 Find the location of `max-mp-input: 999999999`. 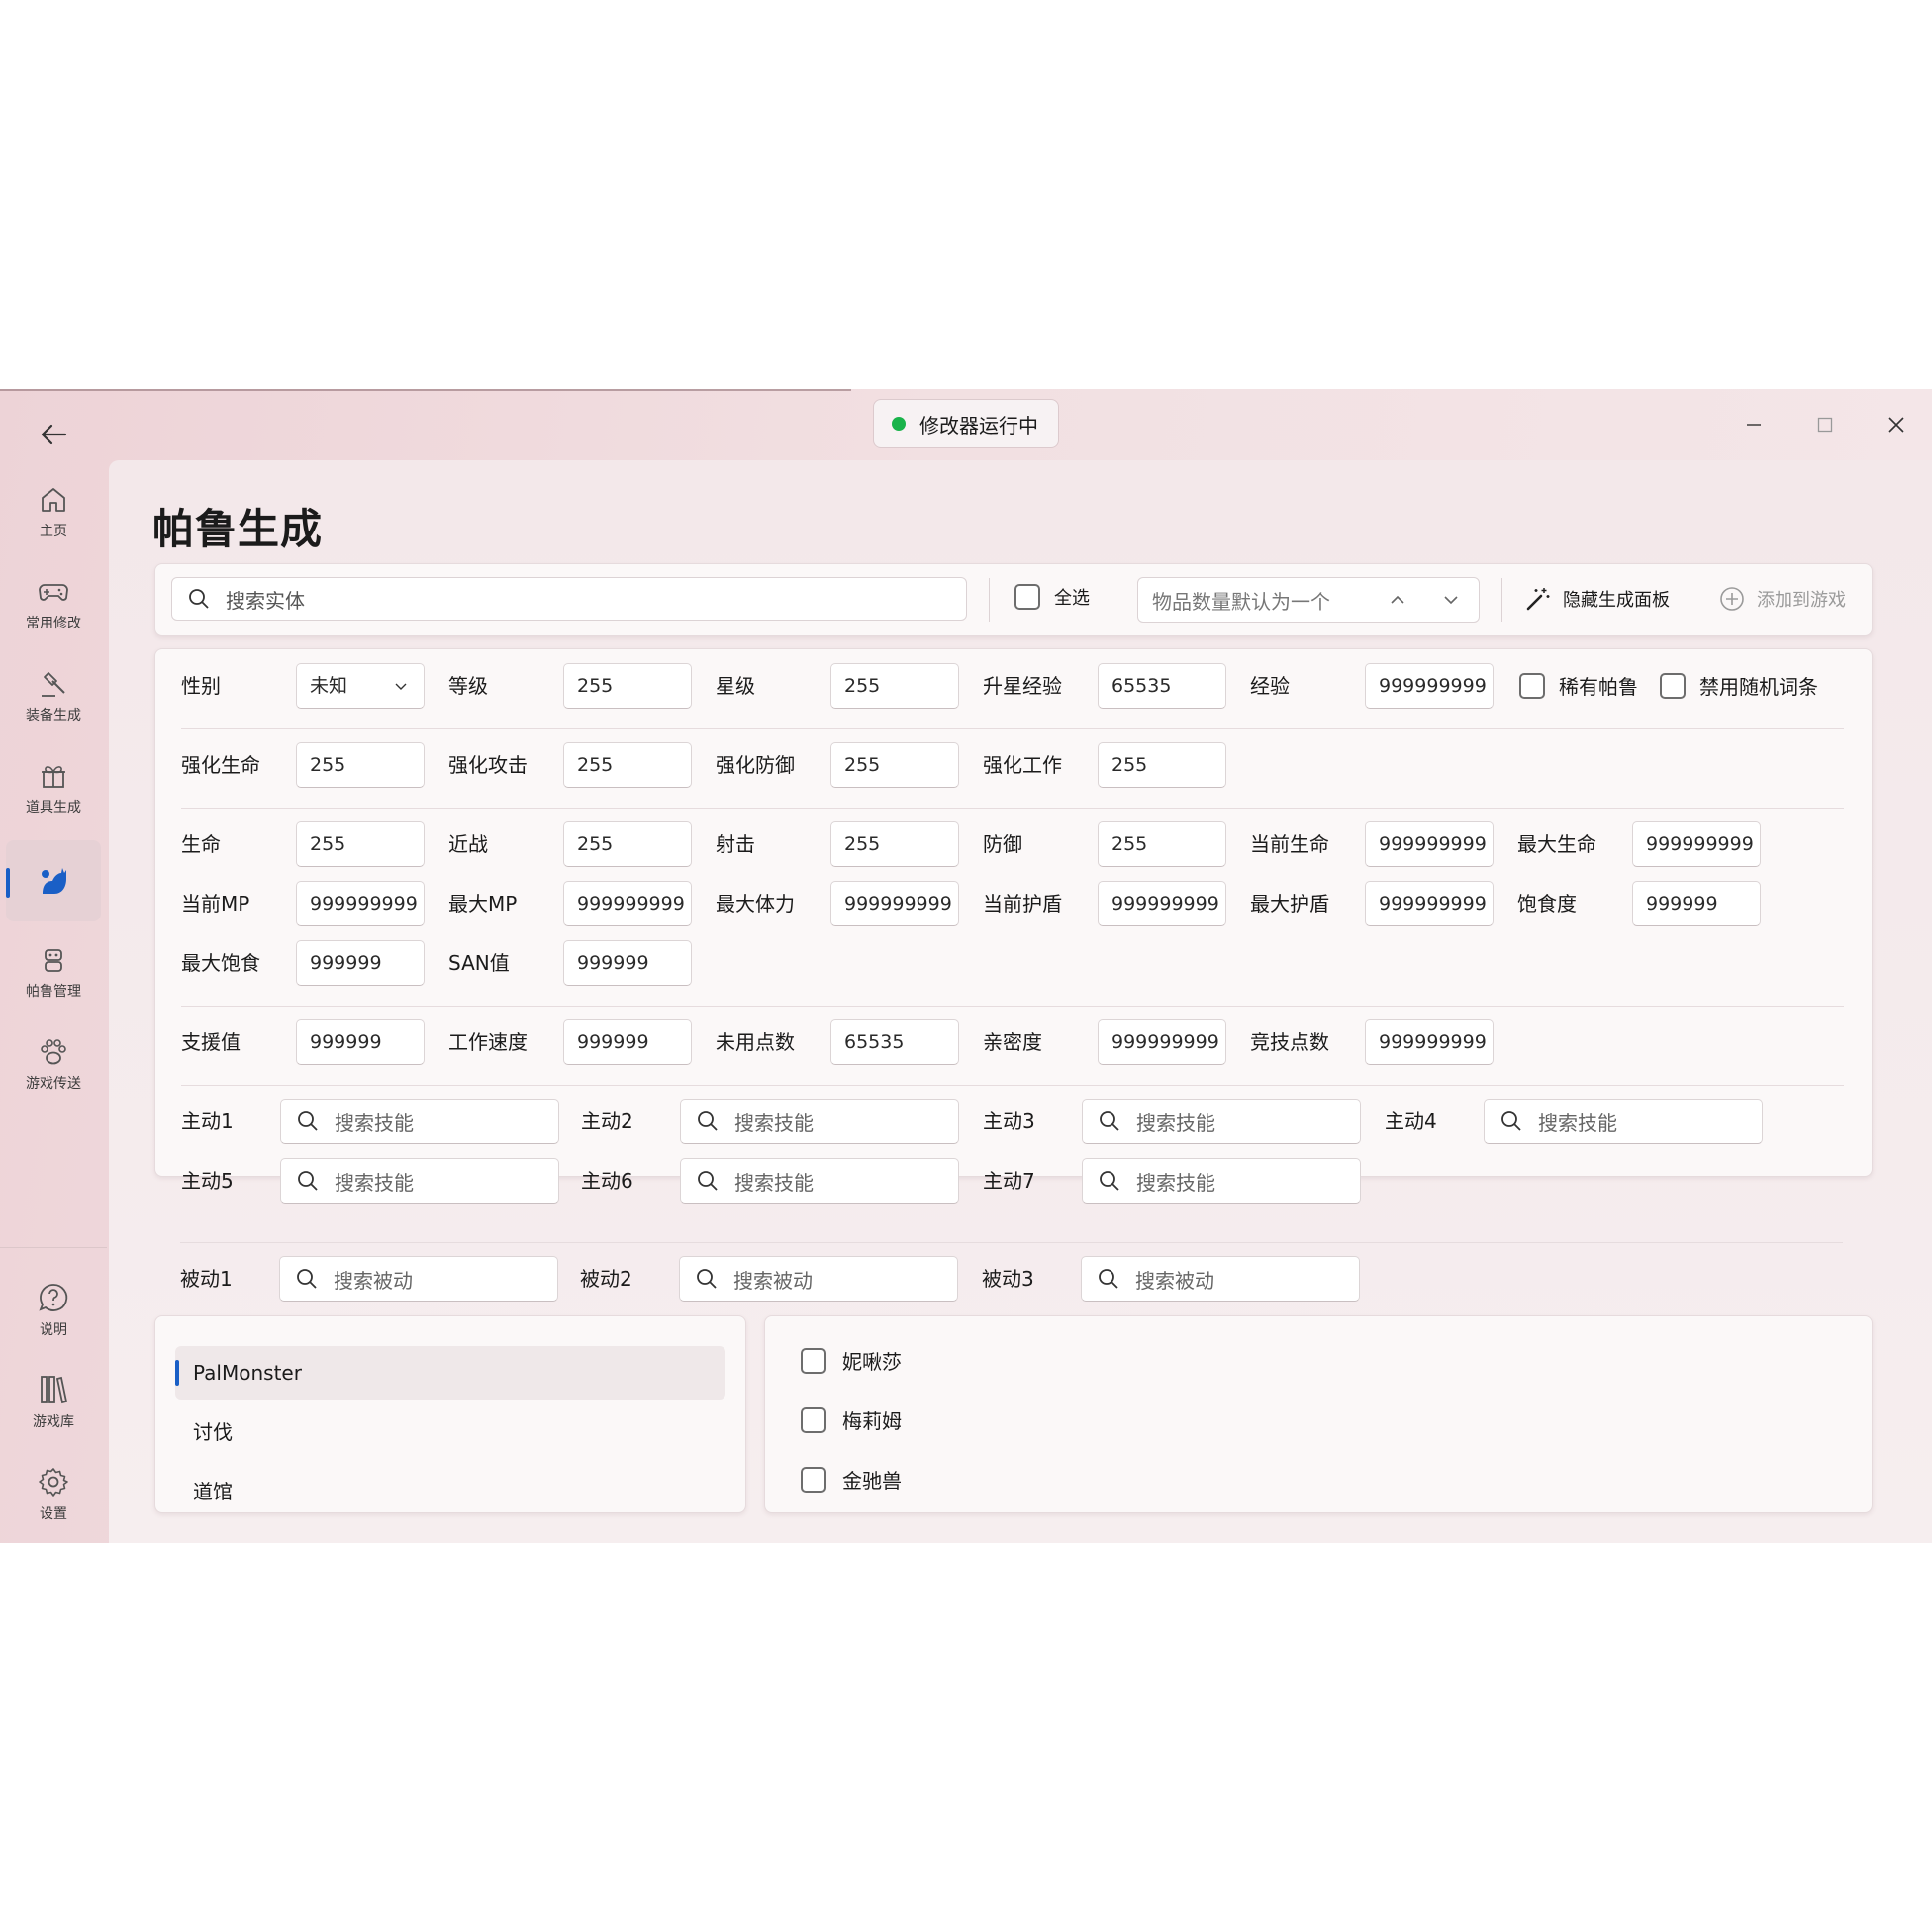

max-mp-input: 999999999 is located at coordinates (627, 903).